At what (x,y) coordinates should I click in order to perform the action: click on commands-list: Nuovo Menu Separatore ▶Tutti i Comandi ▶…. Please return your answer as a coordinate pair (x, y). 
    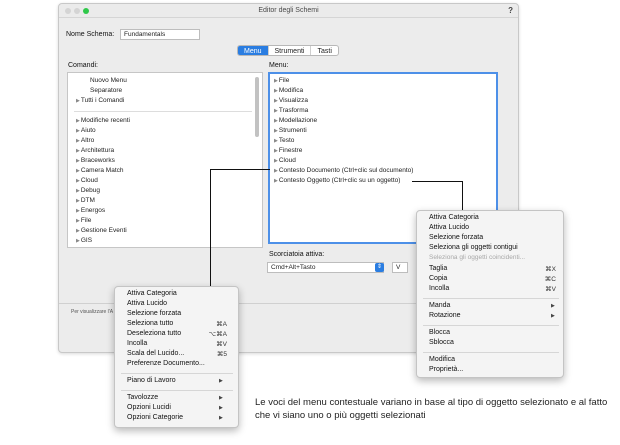
    Looking at the image, I should click on (165, 160).